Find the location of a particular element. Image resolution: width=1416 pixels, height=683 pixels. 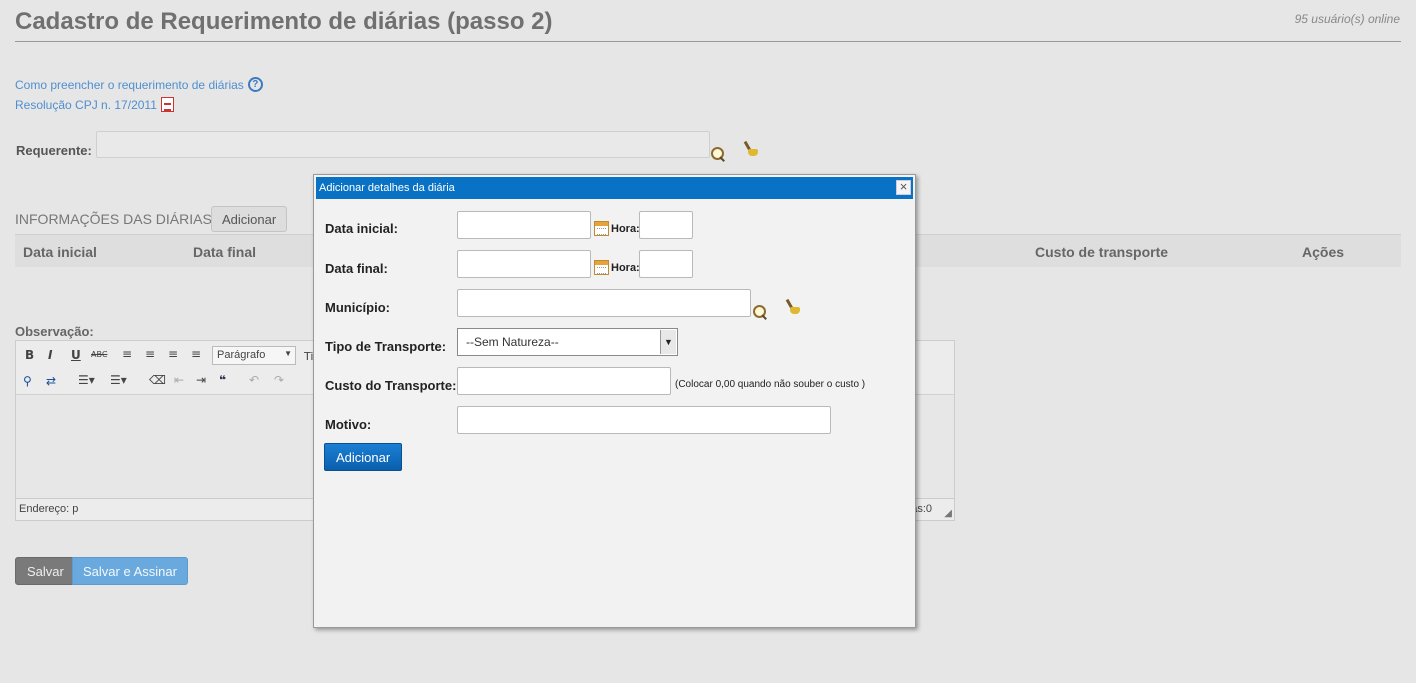

align-left-icon: ≡ is located at coordinates (127, 354).